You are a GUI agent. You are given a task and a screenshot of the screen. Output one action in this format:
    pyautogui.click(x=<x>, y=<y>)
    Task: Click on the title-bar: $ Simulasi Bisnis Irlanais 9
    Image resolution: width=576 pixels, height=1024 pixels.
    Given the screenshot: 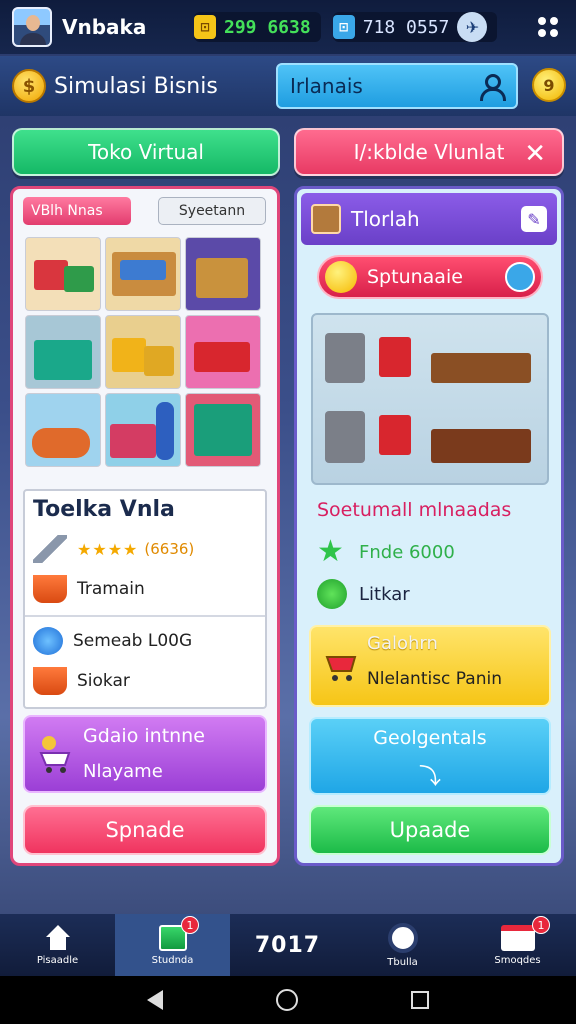 What is the action you would take?
    pyautogui.click(x=288, y=86)
    